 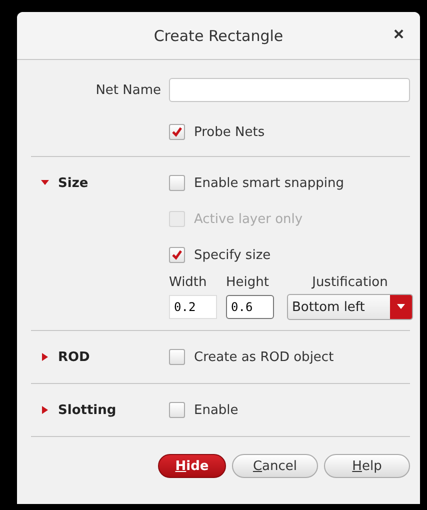 What do you see at coordinates (45, 183) in the screenshot?
I see `expanded-triangle-icon` at bounding box center [45, 183].